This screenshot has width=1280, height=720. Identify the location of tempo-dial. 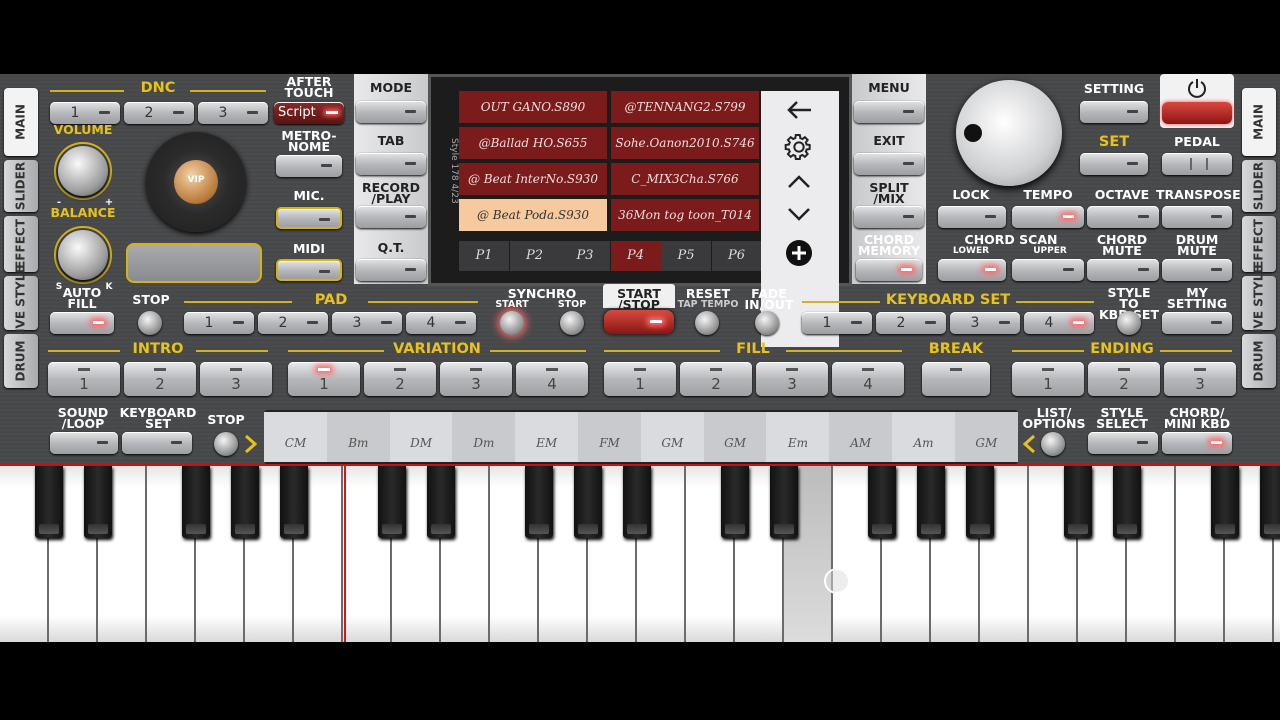
(1009, 133).